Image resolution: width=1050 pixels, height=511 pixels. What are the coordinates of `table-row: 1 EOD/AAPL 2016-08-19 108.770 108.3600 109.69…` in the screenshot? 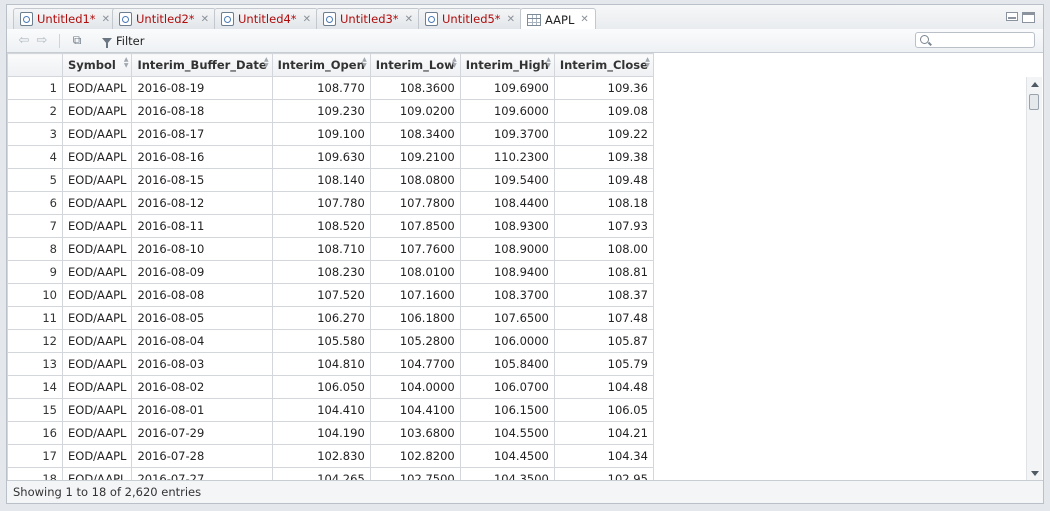 It's located at (330, 88).